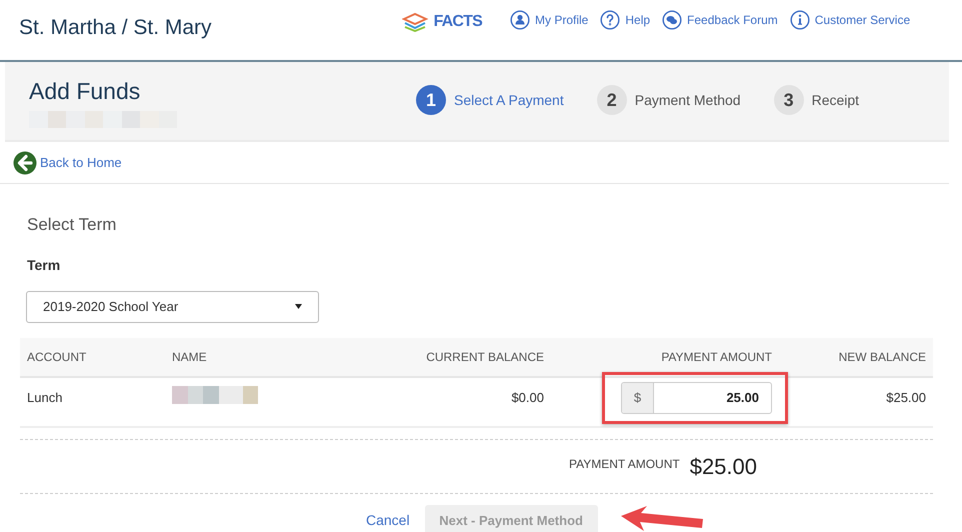 This screenshot has height=532, width=962. What do you see at coordinates (723, 466) in the screenshot?
I see `total-amount: $25.00` at bounding box center [723, 466].